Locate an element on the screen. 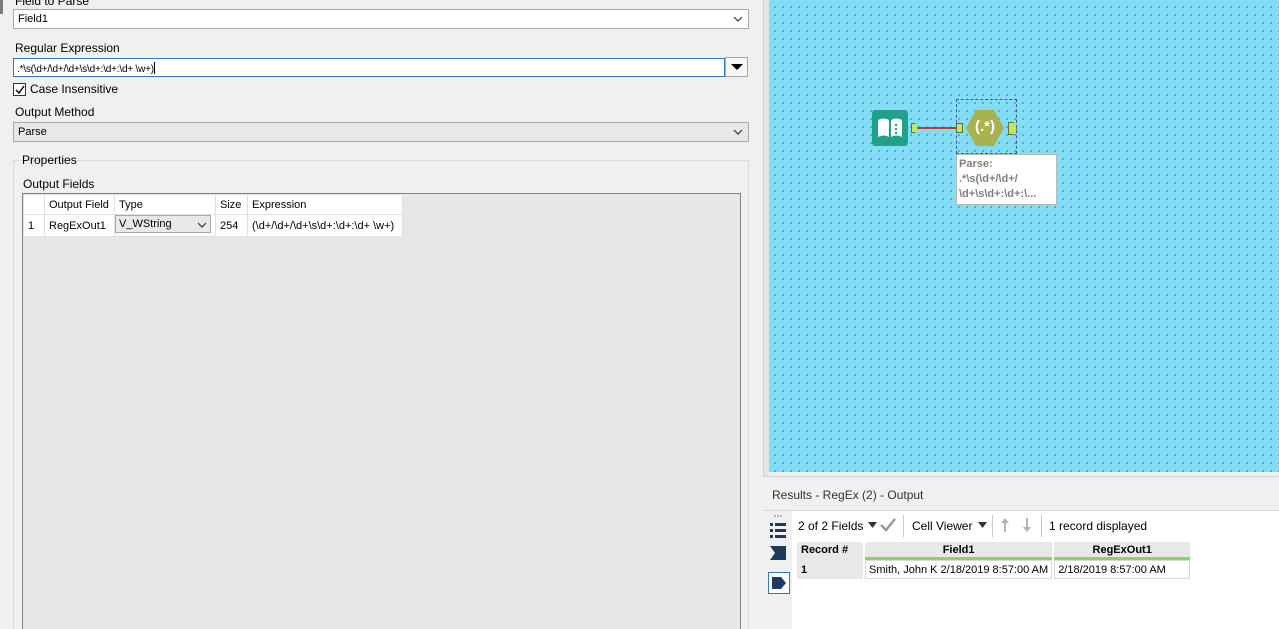  grid-cell-expression: (\d+/\d+/\d+\s\d+:\d+:\d+ \w+) is located at coordinates (325, 225).